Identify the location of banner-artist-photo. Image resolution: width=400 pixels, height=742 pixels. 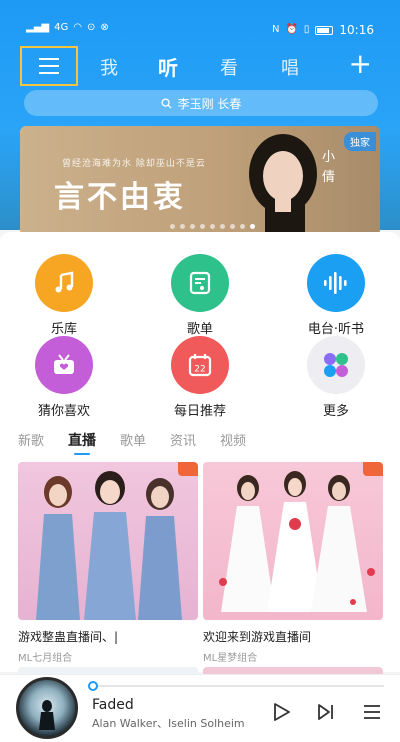
(283, 185).